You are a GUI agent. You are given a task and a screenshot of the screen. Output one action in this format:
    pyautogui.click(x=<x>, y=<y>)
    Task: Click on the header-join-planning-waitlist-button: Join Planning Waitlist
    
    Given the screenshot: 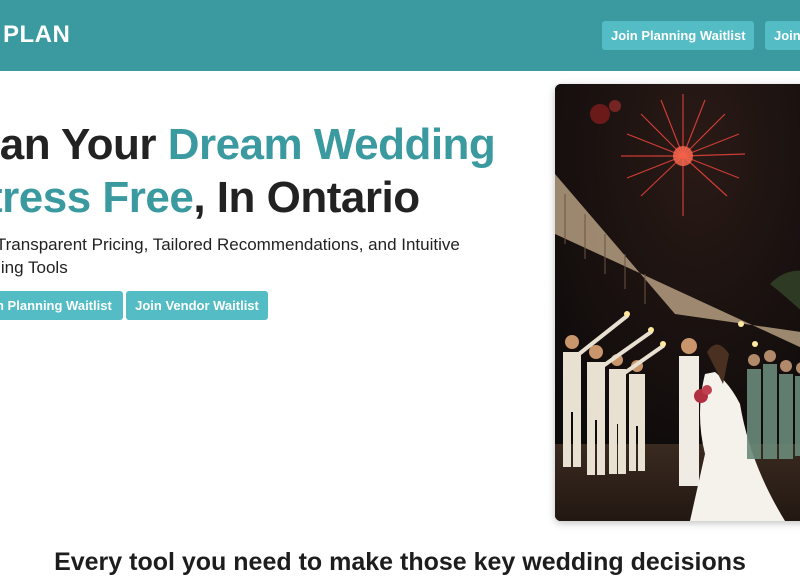 What is the action you would take?
    pyautogui.click(x=678, y=35)
    